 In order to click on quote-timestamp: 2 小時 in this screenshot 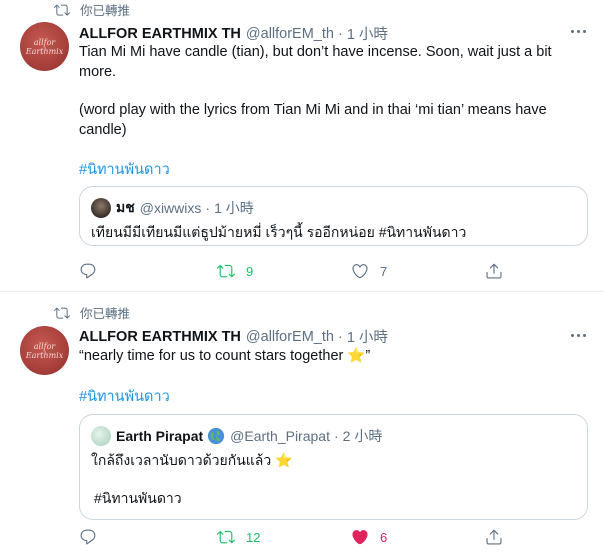, I will do `click(362, 436)`.